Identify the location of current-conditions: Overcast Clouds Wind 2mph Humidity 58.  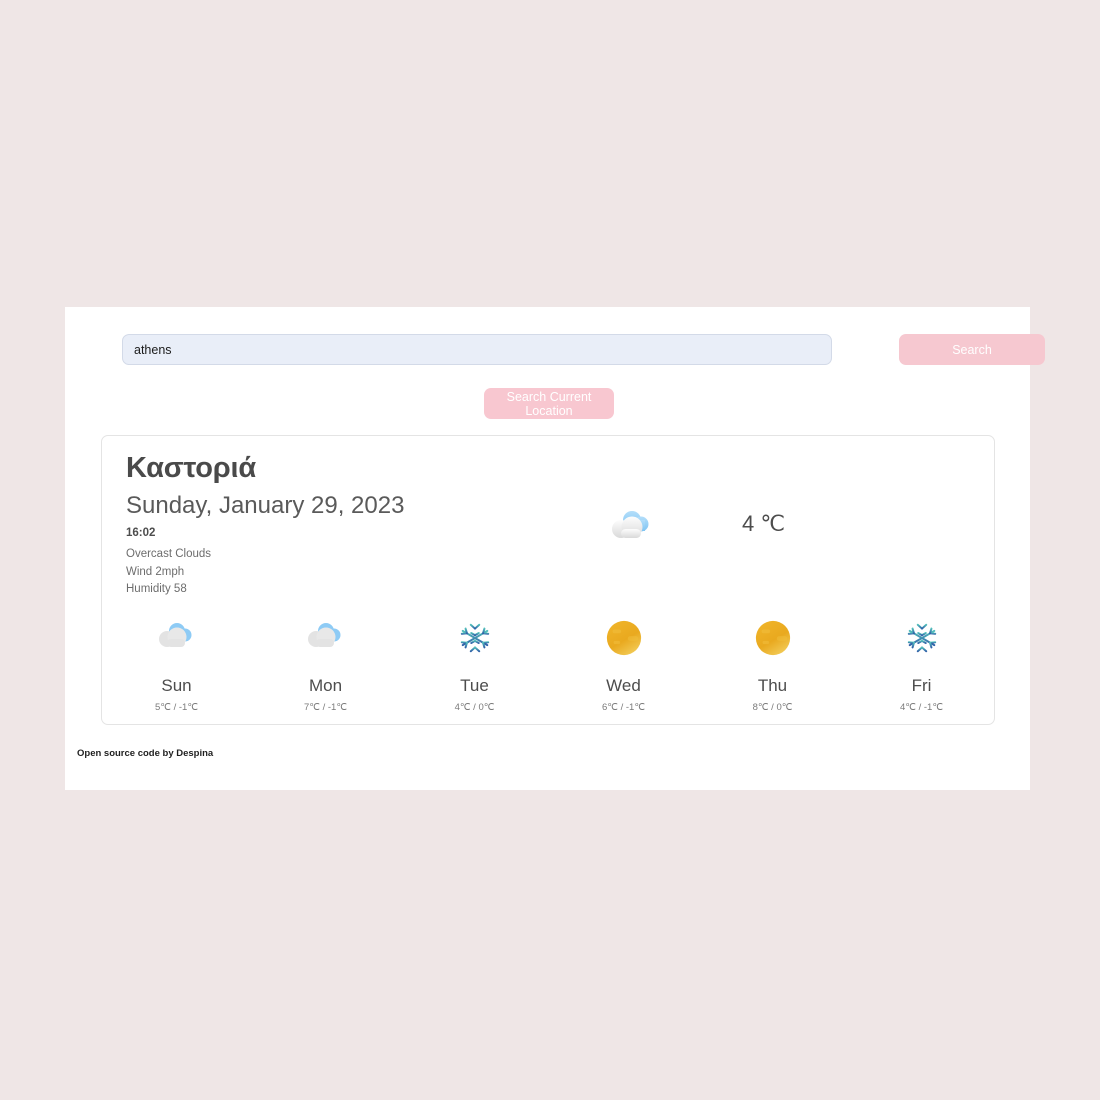
(168, 572).